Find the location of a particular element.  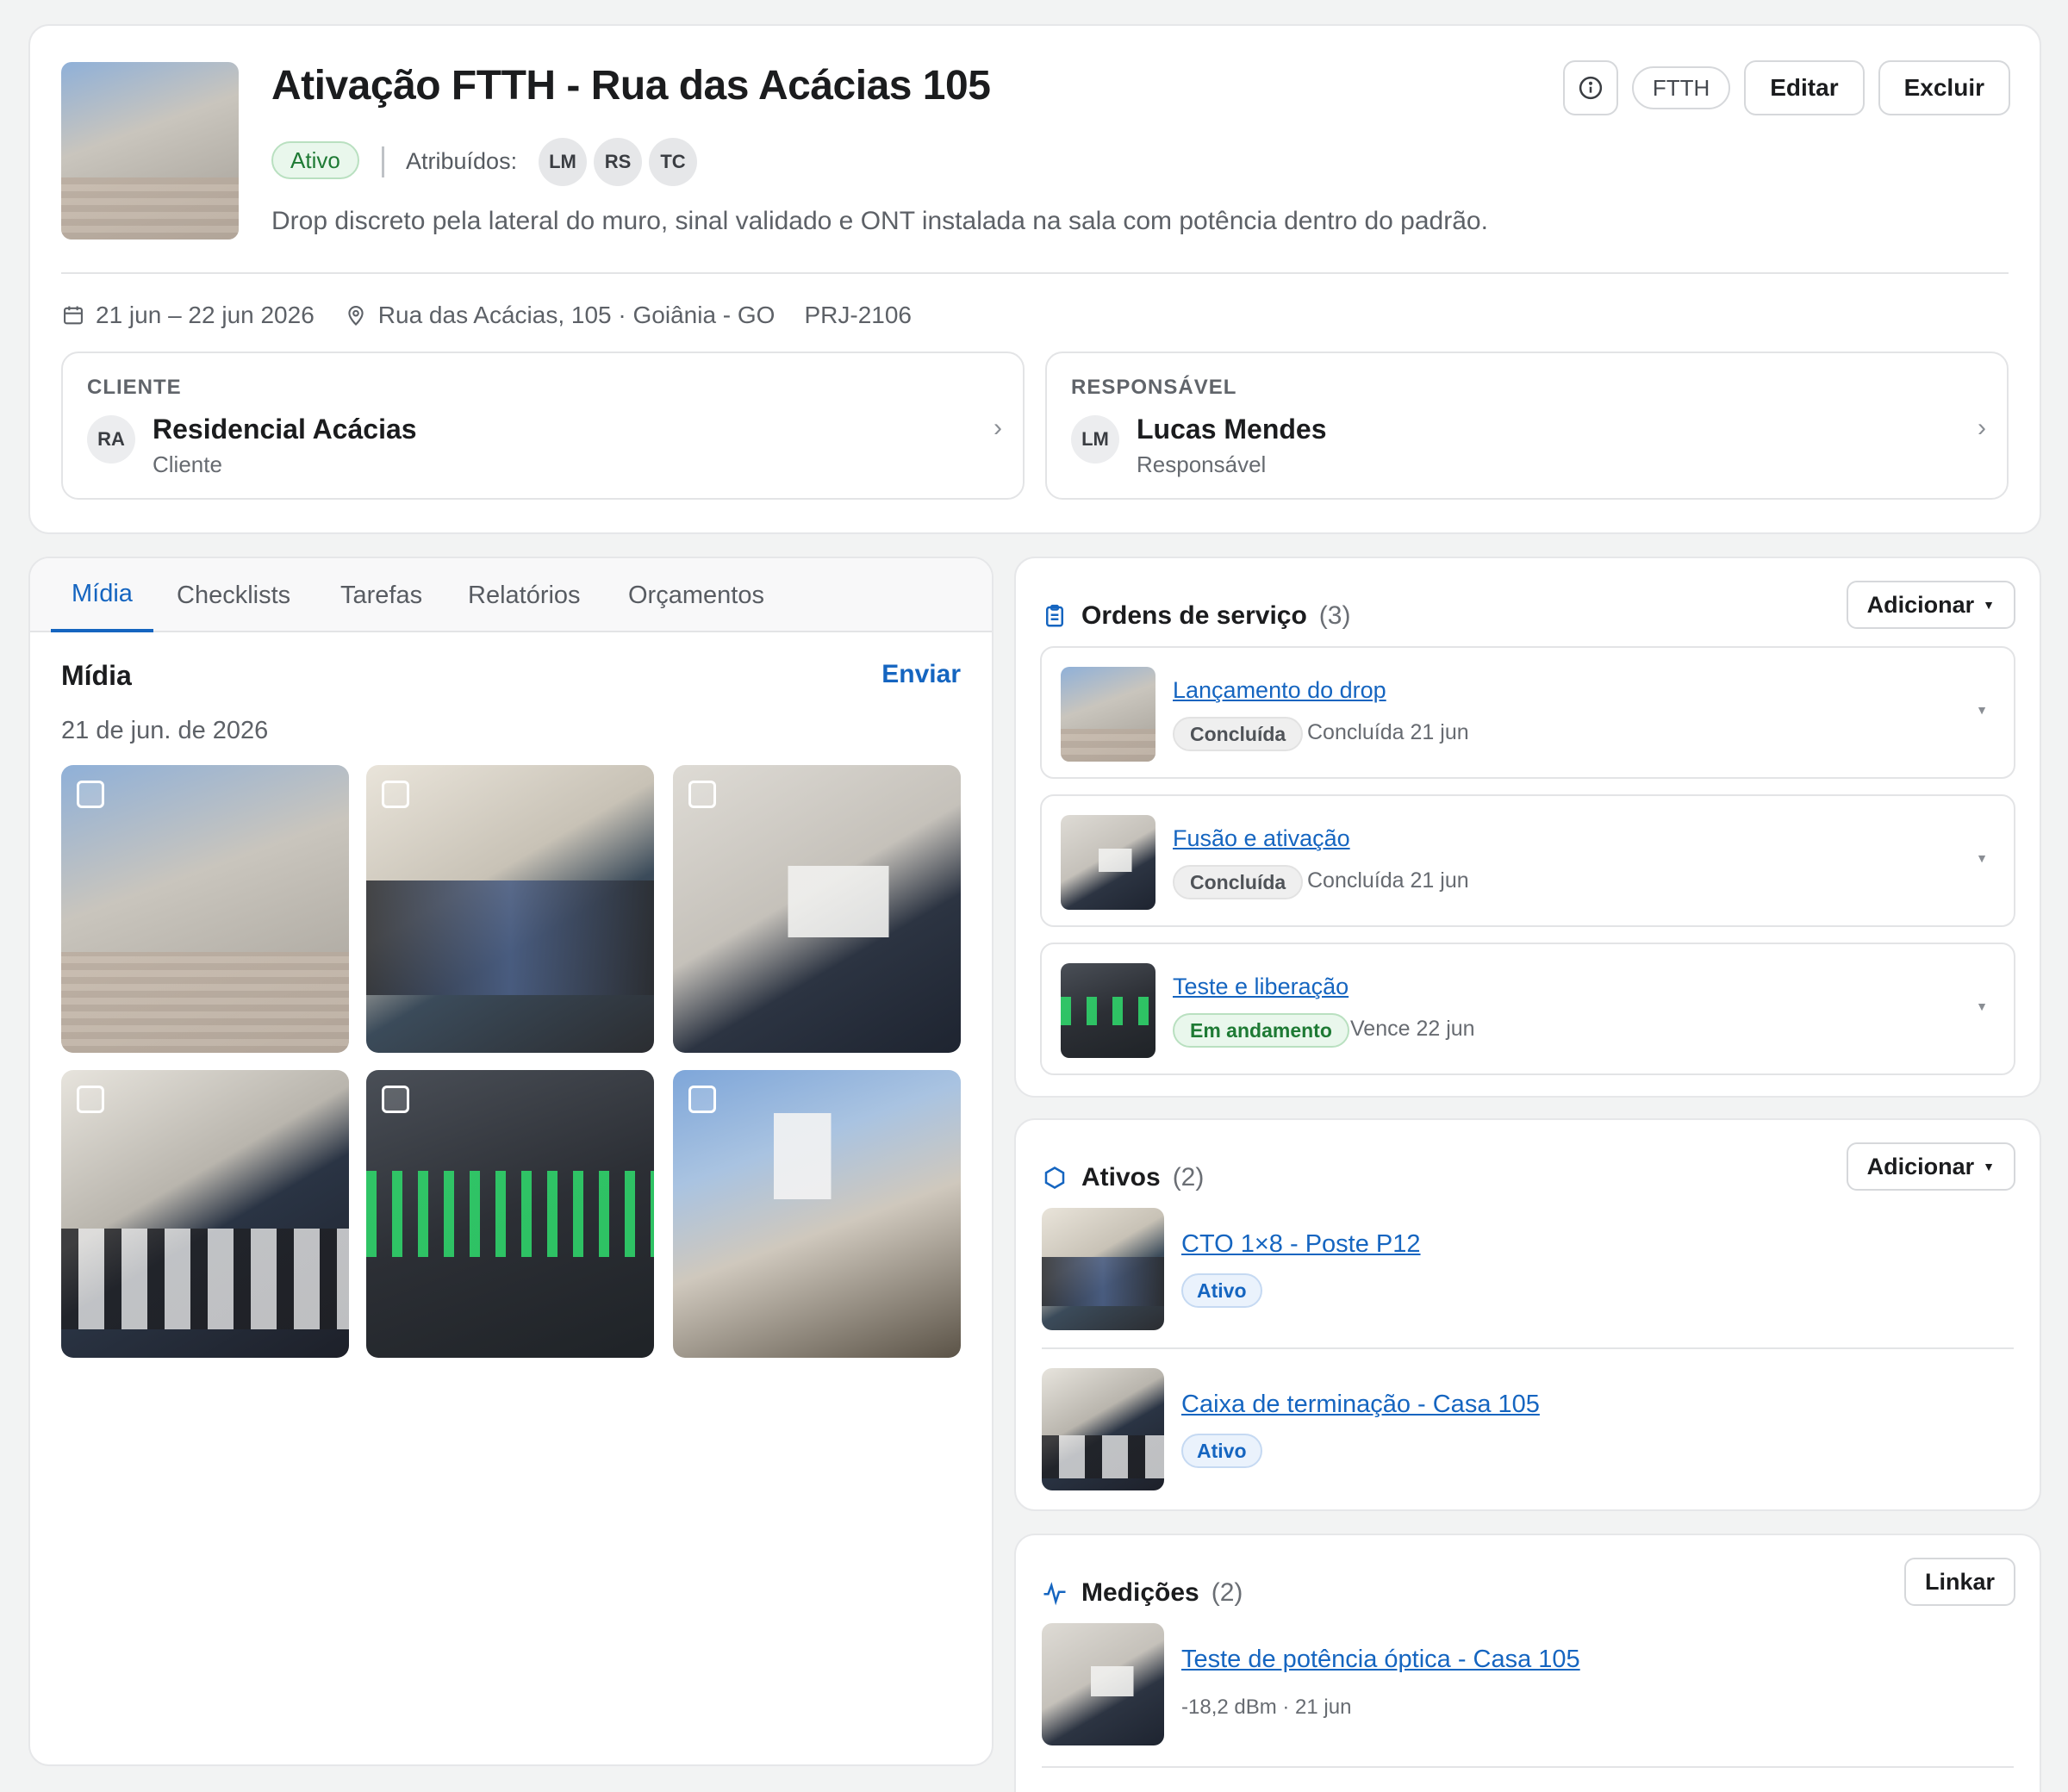

info-button is located at coordinates (1590, 88).